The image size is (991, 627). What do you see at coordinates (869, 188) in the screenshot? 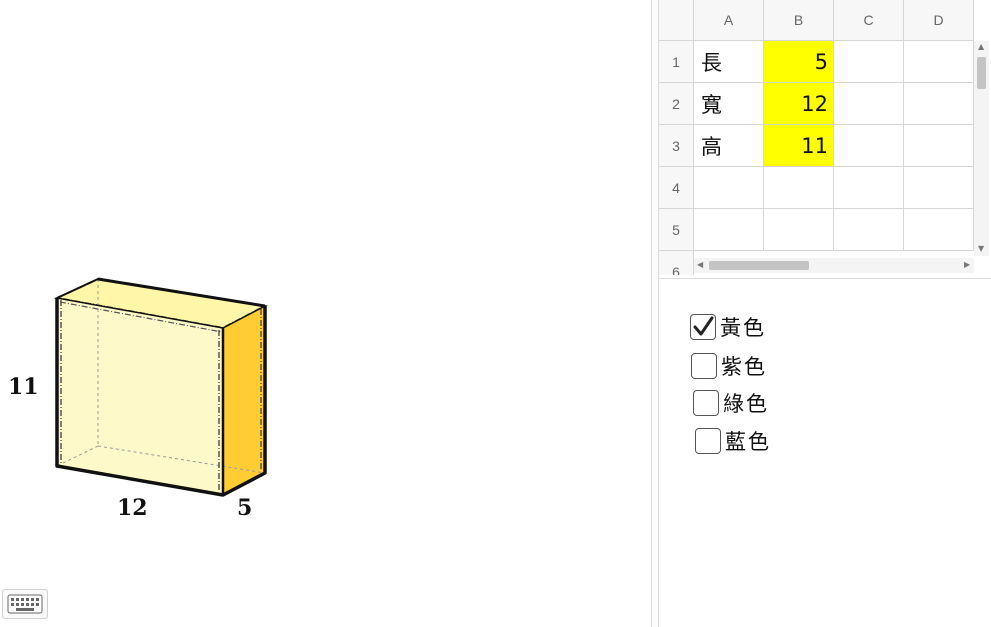
I see `cell-c4` at bounding box center [869, 188].